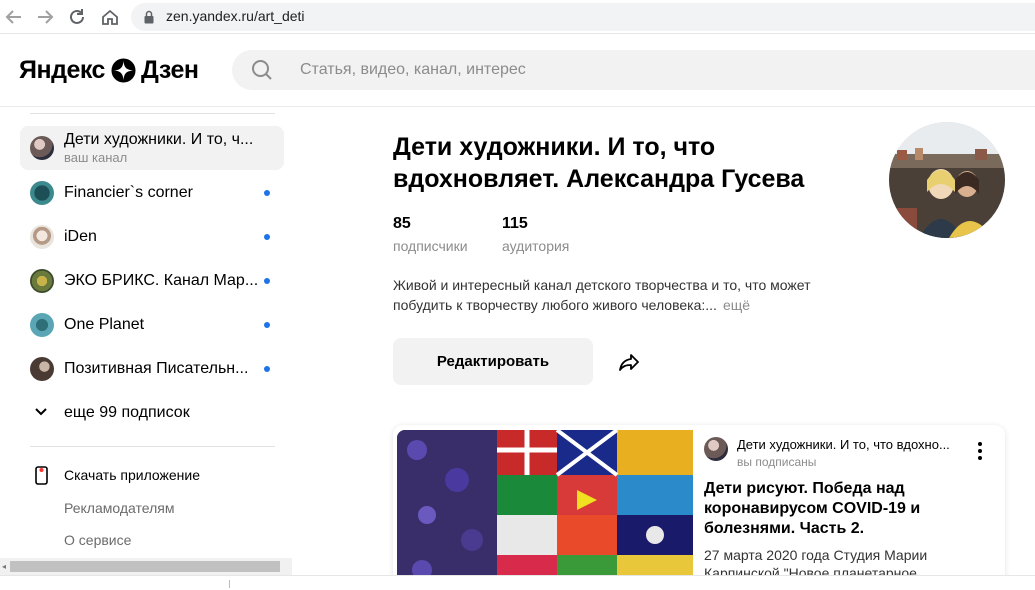  What do you see at coordinates (517, 582) in the screenshot?
I see `bottom-edge` at bounding box center [517, 582].